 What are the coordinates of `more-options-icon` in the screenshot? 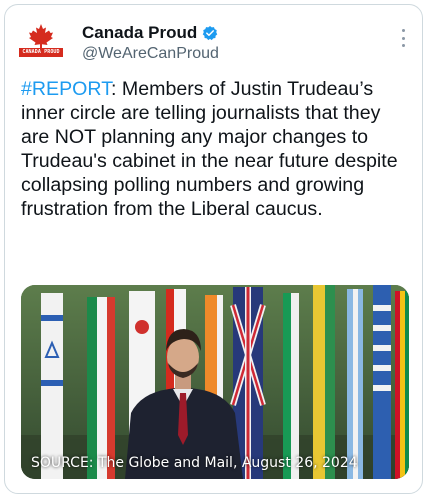 It's located at (403, 38).